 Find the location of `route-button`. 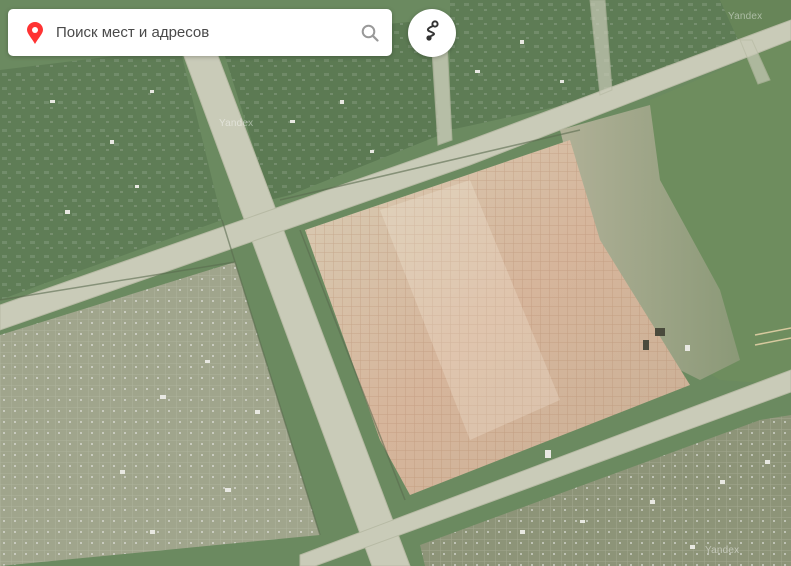

route-button is located at coordinates (432, 33).